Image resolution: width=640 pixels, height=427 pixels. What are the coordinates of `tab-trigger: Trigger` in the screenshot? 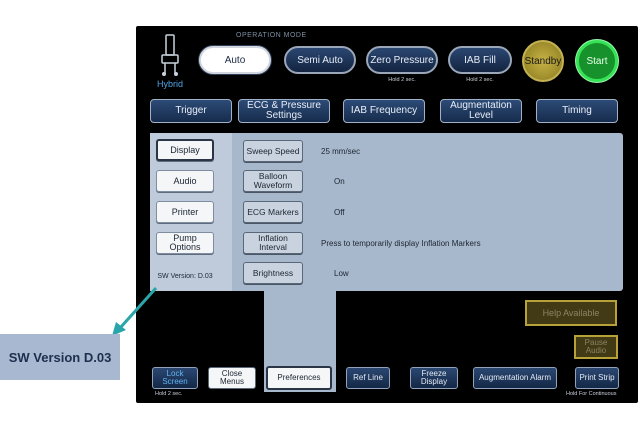 It's located at (191, 111).